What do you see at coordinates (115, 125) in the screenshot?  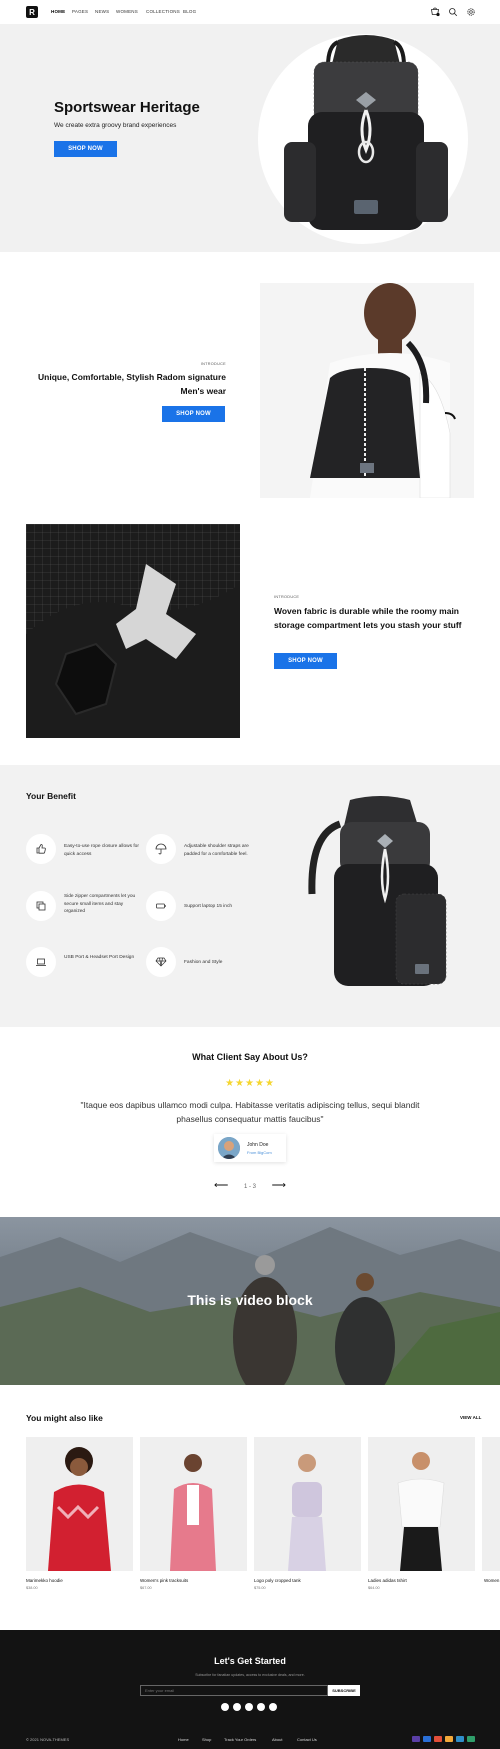 I see `hero-subtitle: We create extra groovy brand experiences` at bounding box center [115, 125].